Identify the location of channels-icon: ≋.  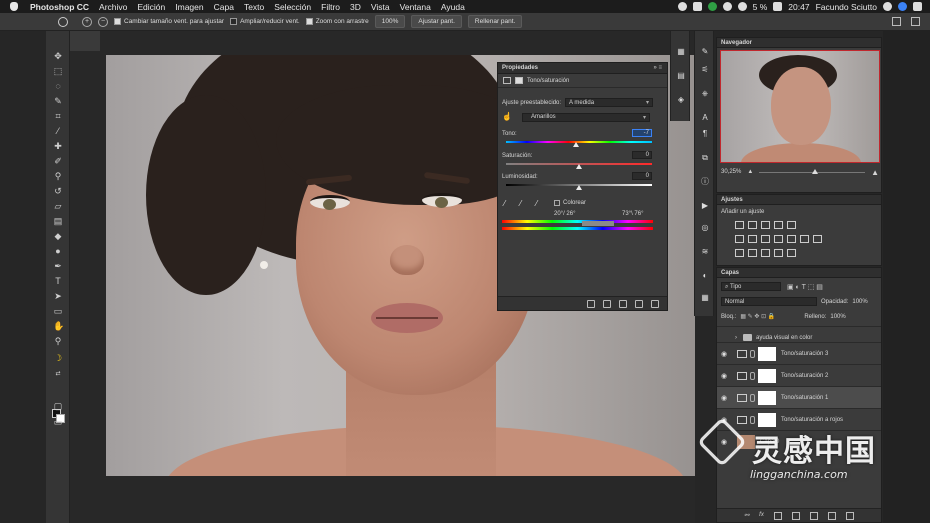
(705, 252).